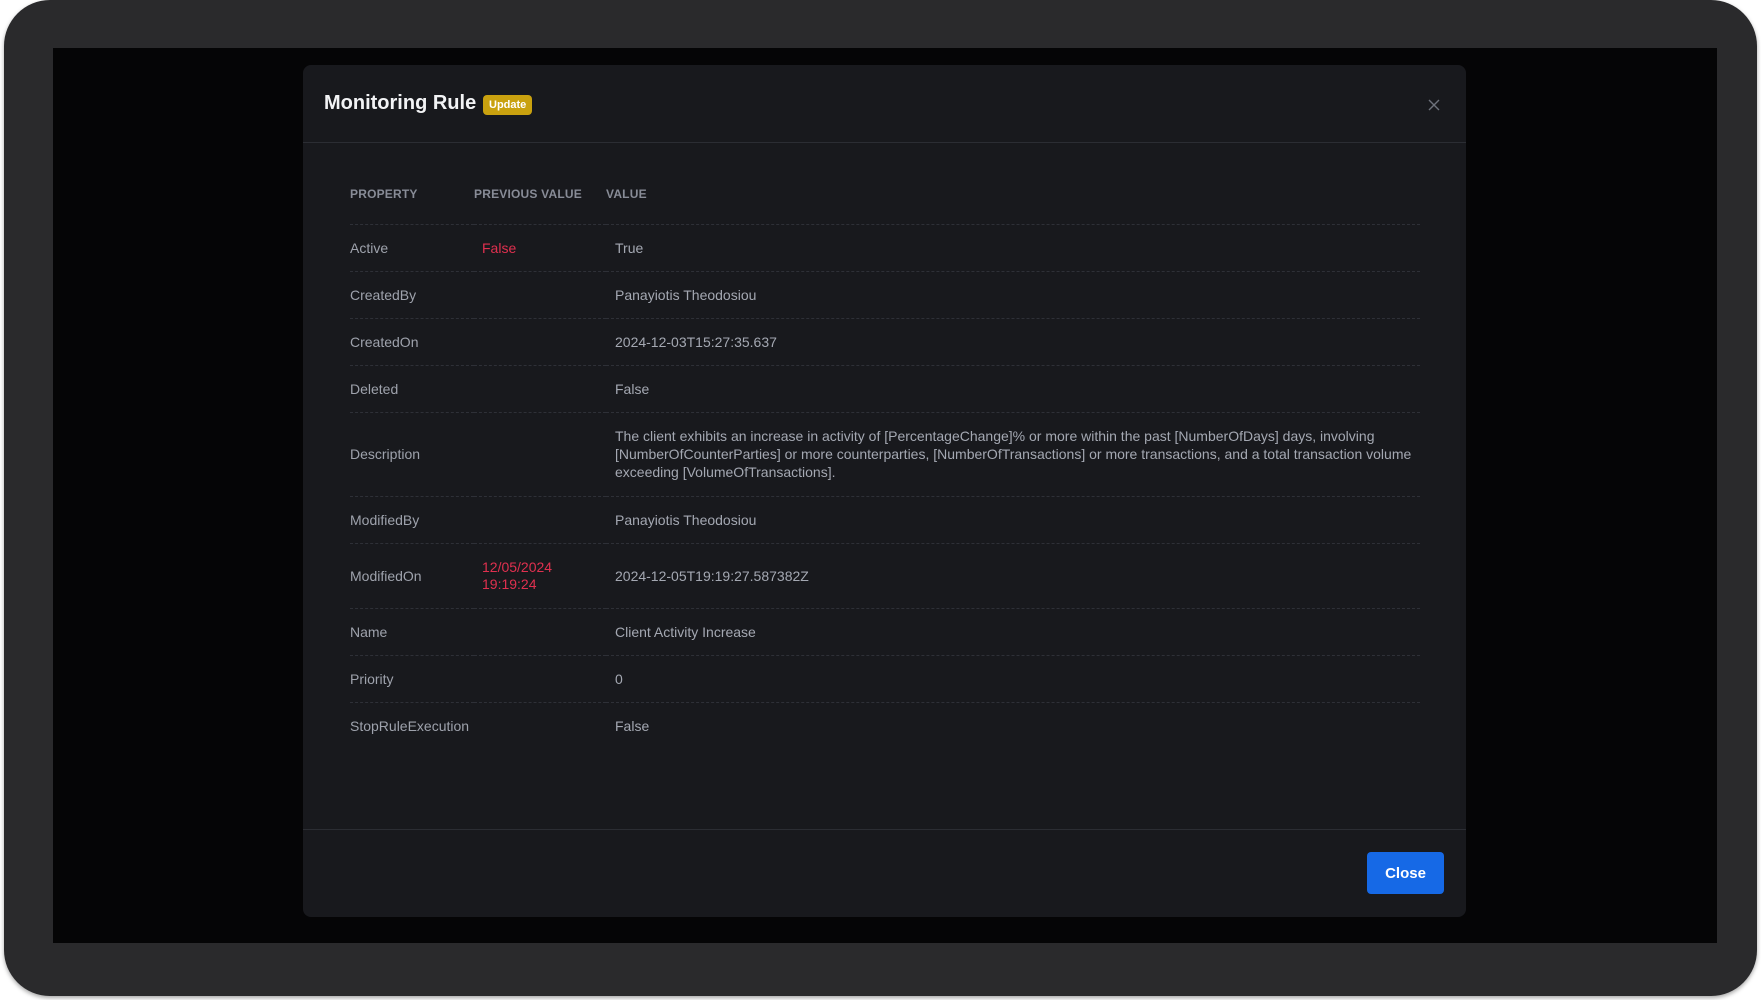 The height and width of the screenshot is (1000, 1761). I want to click on value-cell: Client Activity Increase, so click(1013, 632).